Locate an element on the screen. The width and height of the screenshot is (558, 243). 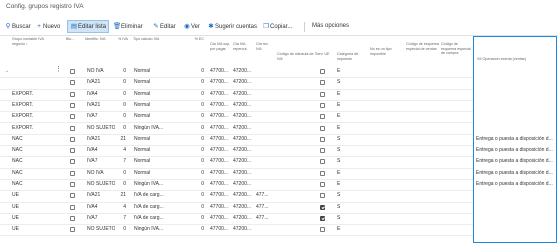
more-options-button: Más opciones is located at coordinates (330, 26).